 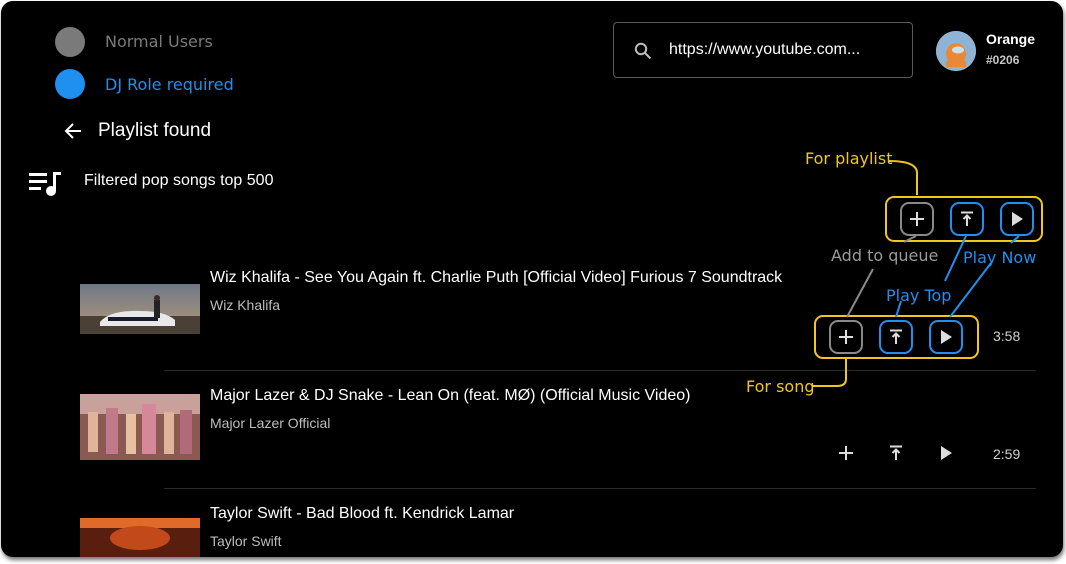 What do you see at coordinates (1003, 60) in the screenshot?
I see `user-tag: #0206` at bounding box center [1003, 60].